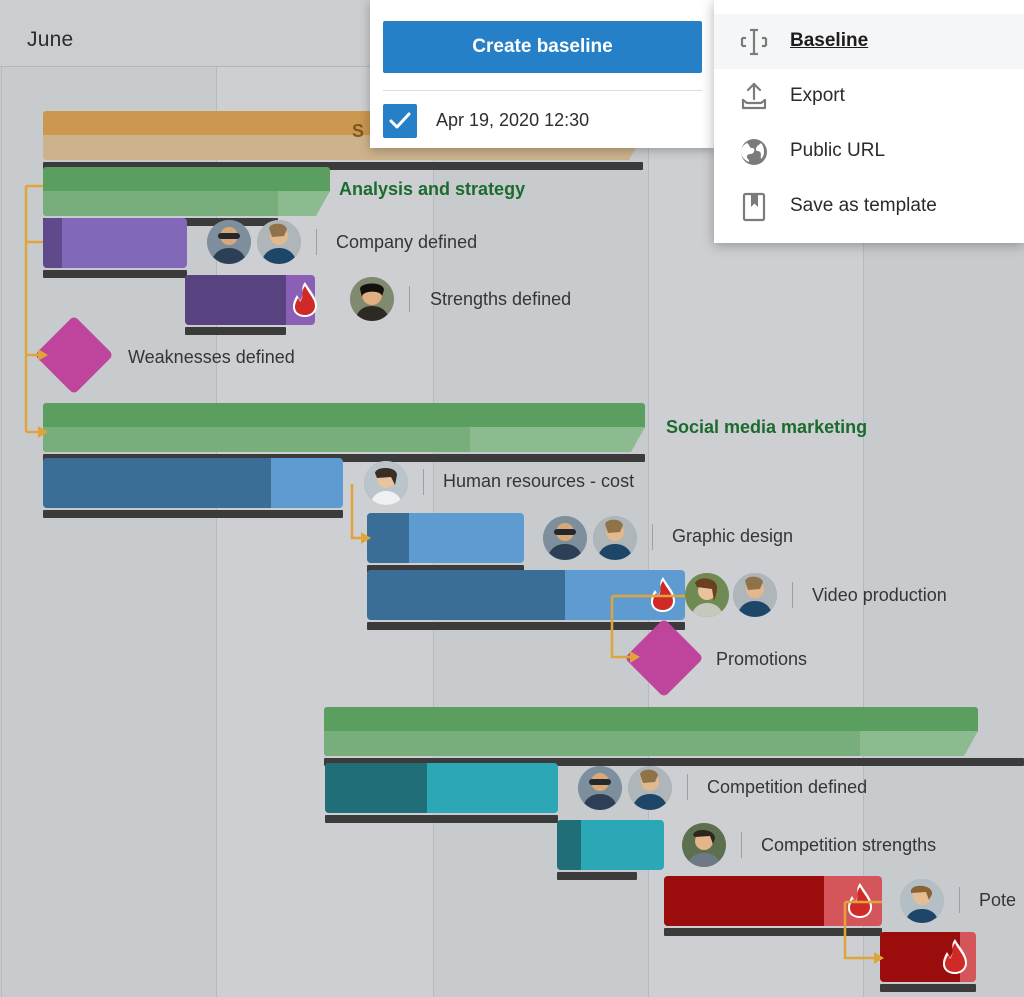 The image size is (1024, 997). Describe the element at coordinates (432, 189) in the screenshot. I see `summary-label-analysis-and-strategy: Analysis and strategy` at that location.